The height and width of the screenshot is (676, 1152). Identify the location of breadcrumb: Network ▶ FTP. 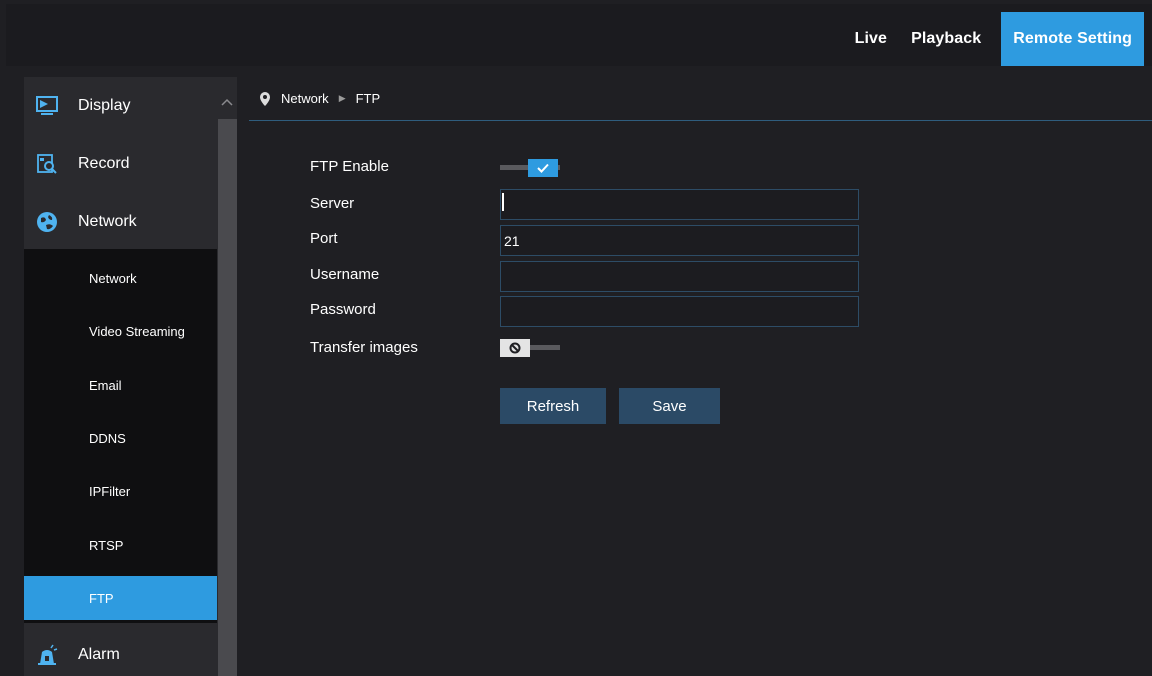
(700, 99).